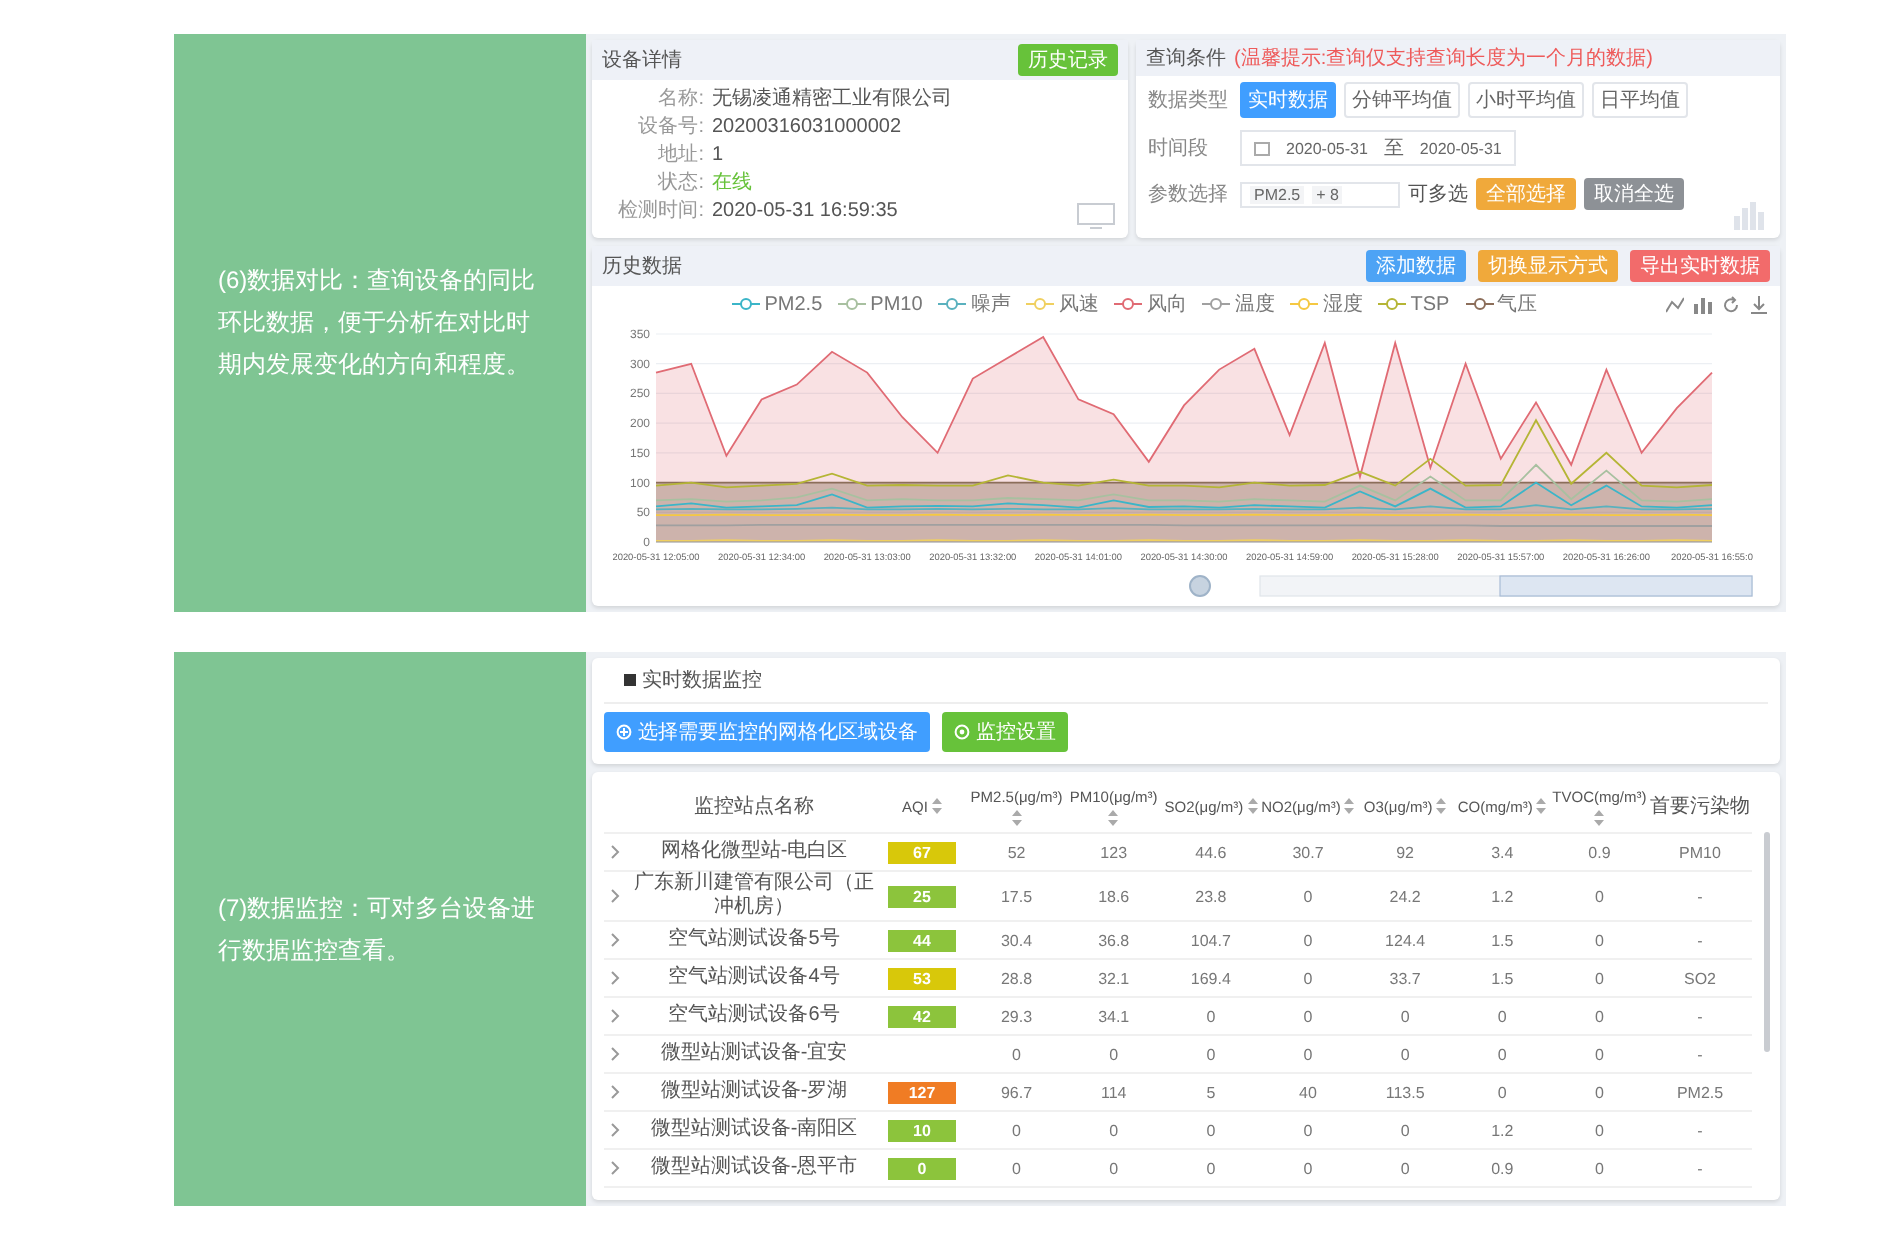  What do you see at coordinates (1078, 304) in the screenshot?
I see `legend-label: 风速` at bounding box center [1078, 304].